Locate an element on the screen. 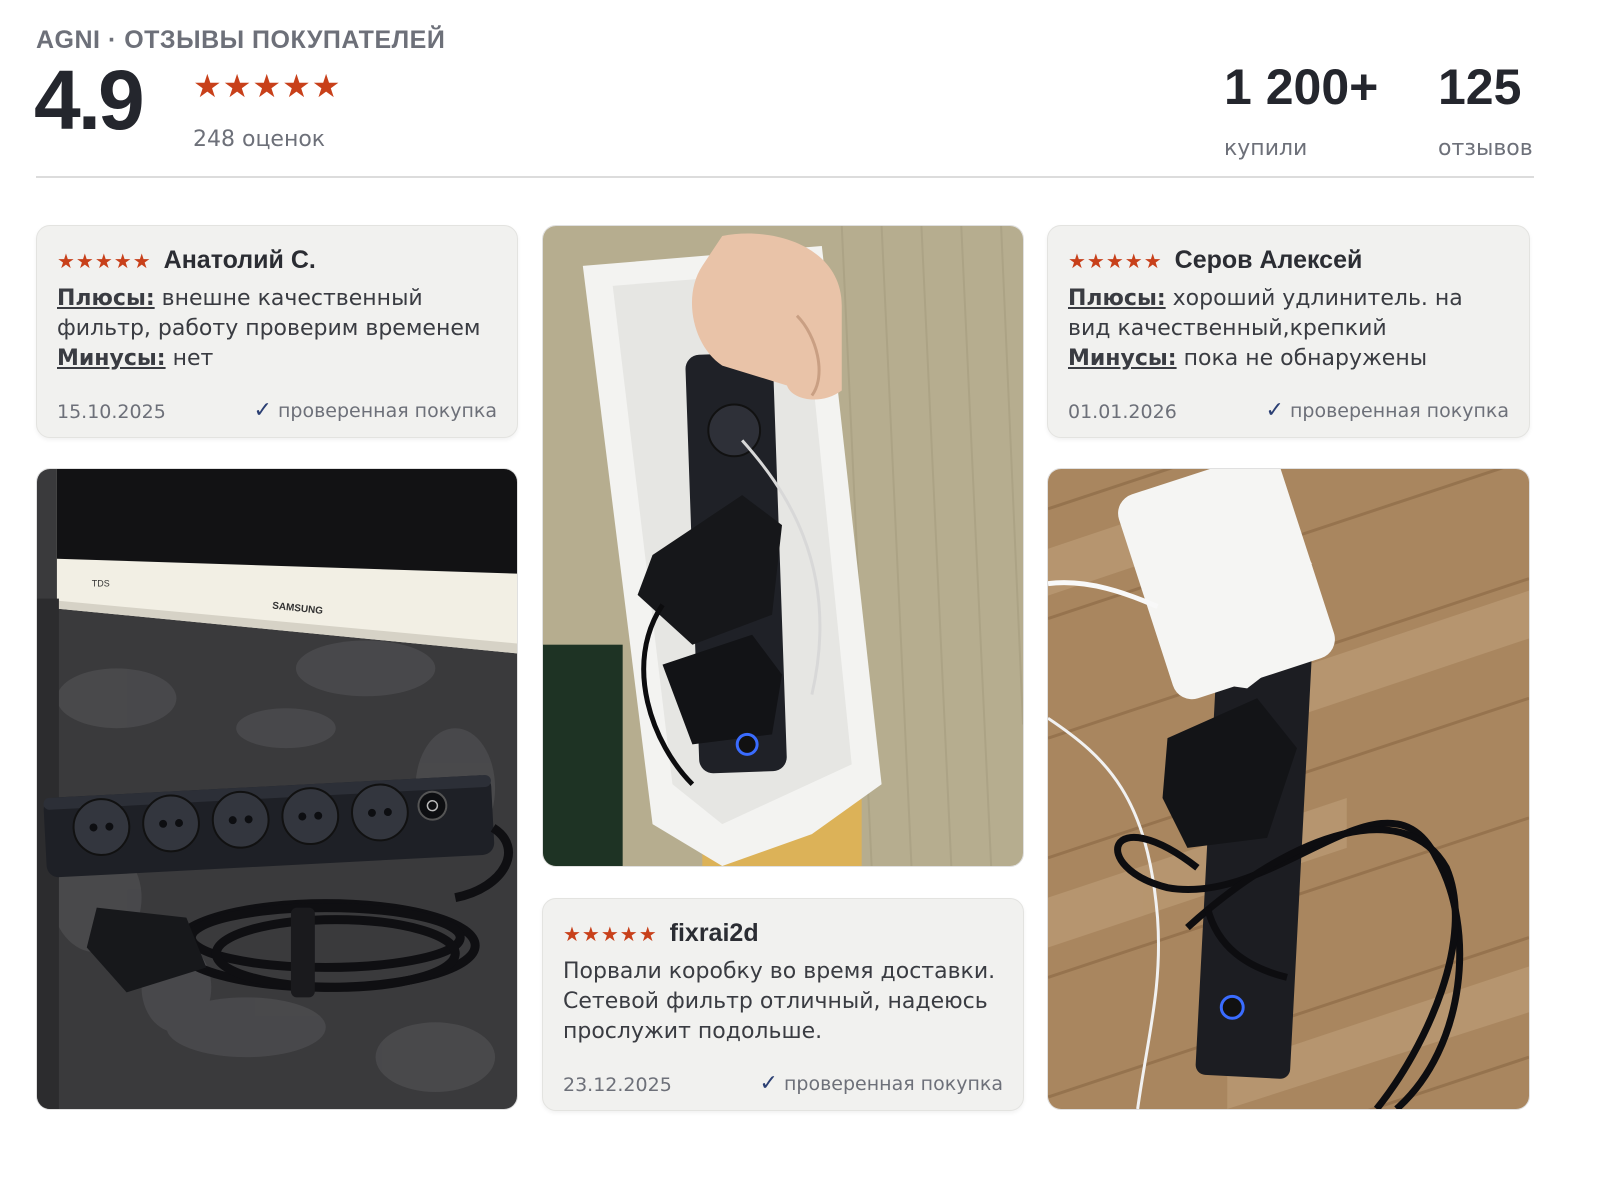  rating-stars: ★★★★★ is located at coordinates (267, 86).